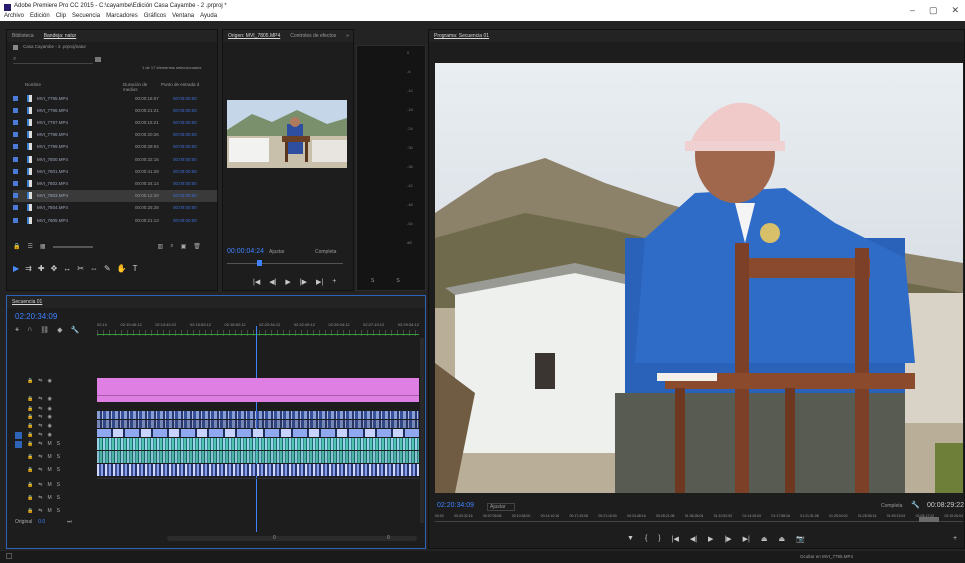  I want to click on delete-icon: 🗑, so click(197, 246).